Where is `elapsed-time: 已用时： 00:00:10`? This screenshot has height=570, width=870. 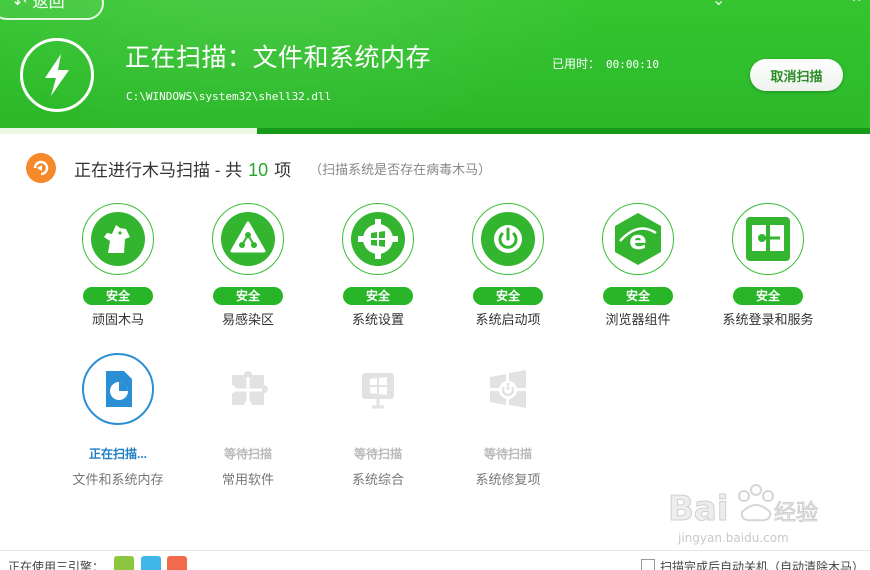 elapsed-time: 已用时： 00:00:10 is located at coordinates (605, 63).